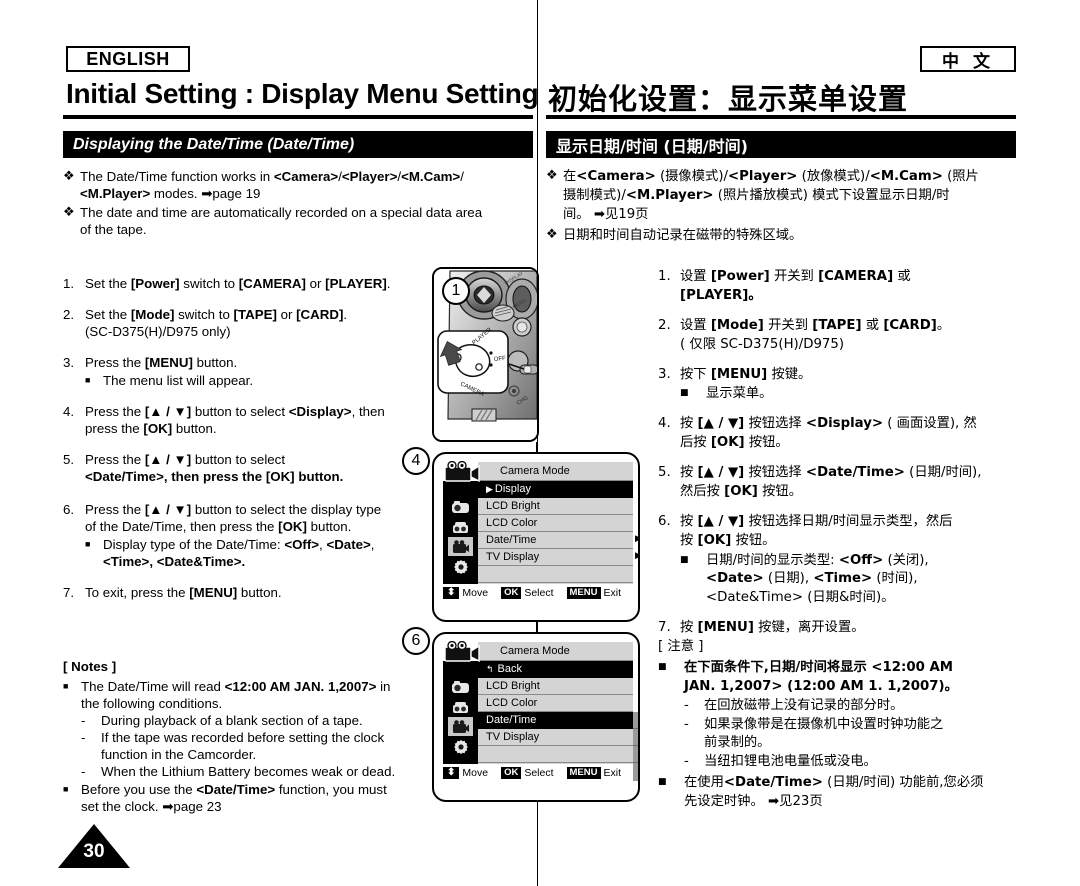 This screenshot has width=1080, height=886. Describe the element at coordinates (555, 669) in the screenshot. I see `lcd-menu-item-back: ↰ Back` at that location.